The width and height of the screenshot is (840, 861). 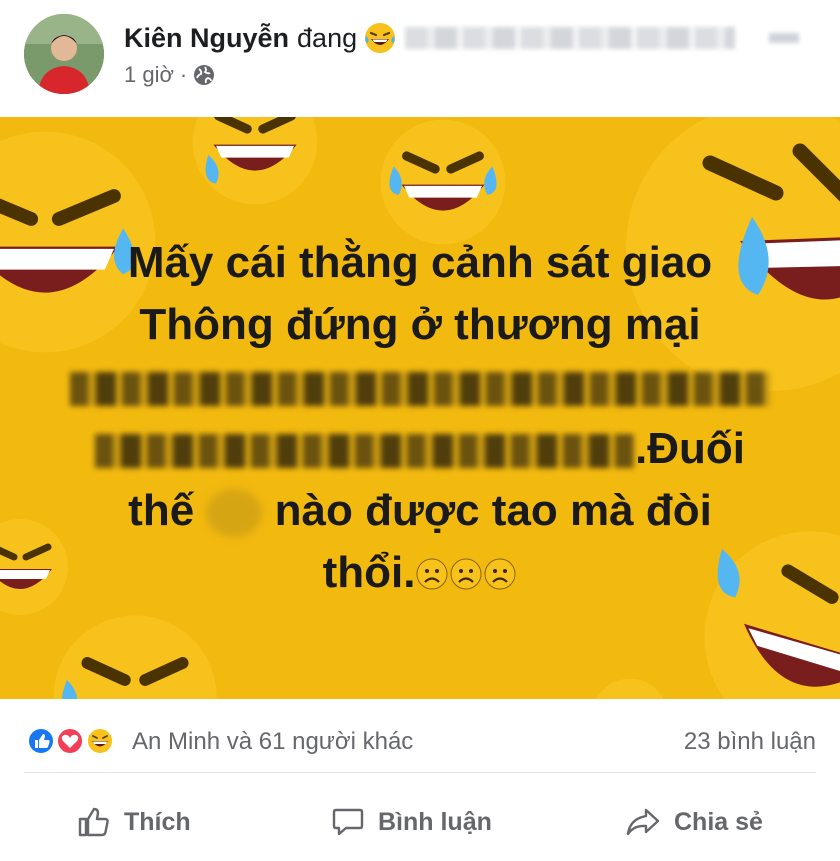 I want to click on status-verb: đang, so click(x=327, y=37).